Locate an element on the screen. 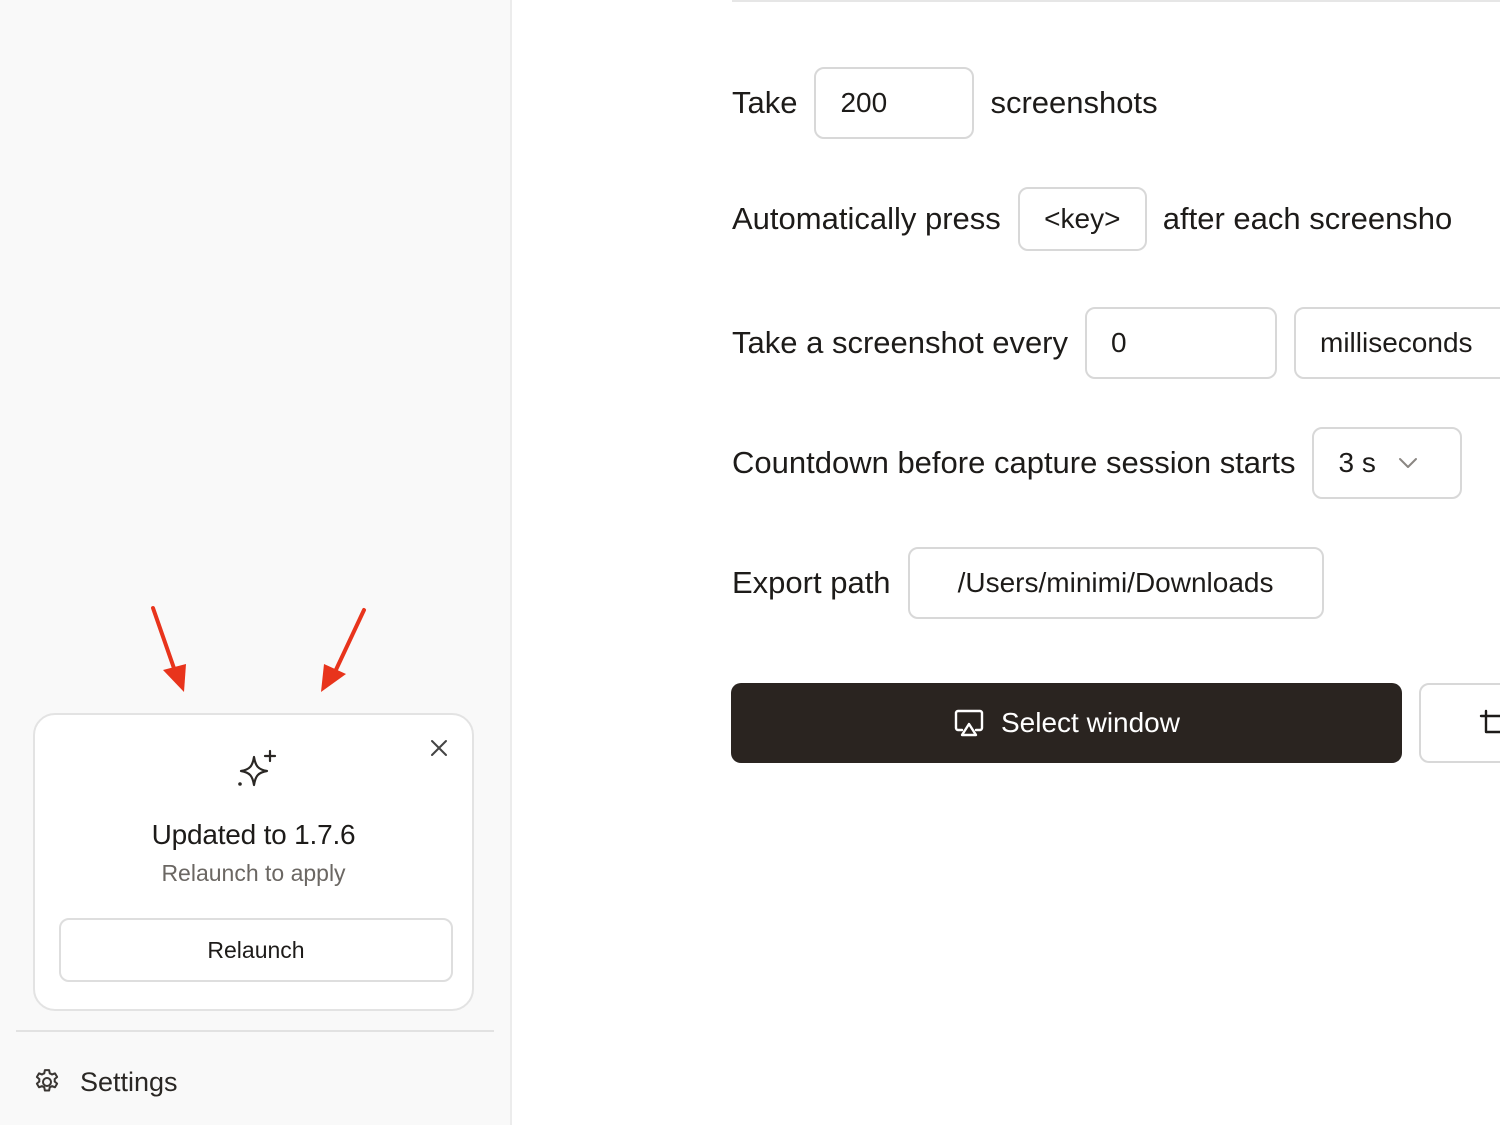 This screenshot has height=1125, width=1500. interval-unit-select: milliseconds is located at coordinates (1397, 343).